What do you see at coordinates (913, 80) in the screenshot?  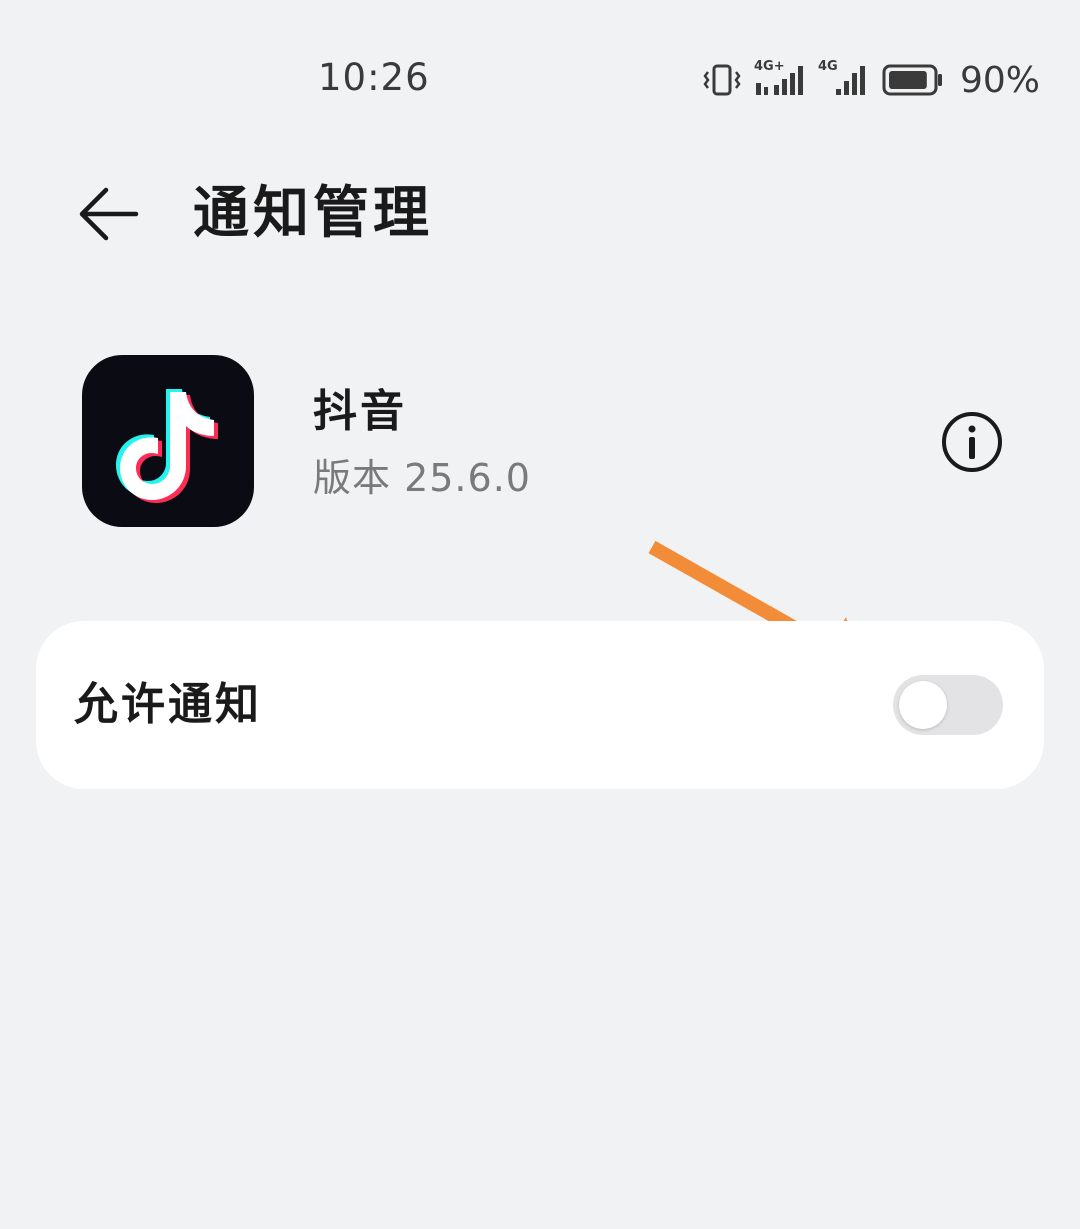 I see `battery-icon` at bounding box center [913, 80].